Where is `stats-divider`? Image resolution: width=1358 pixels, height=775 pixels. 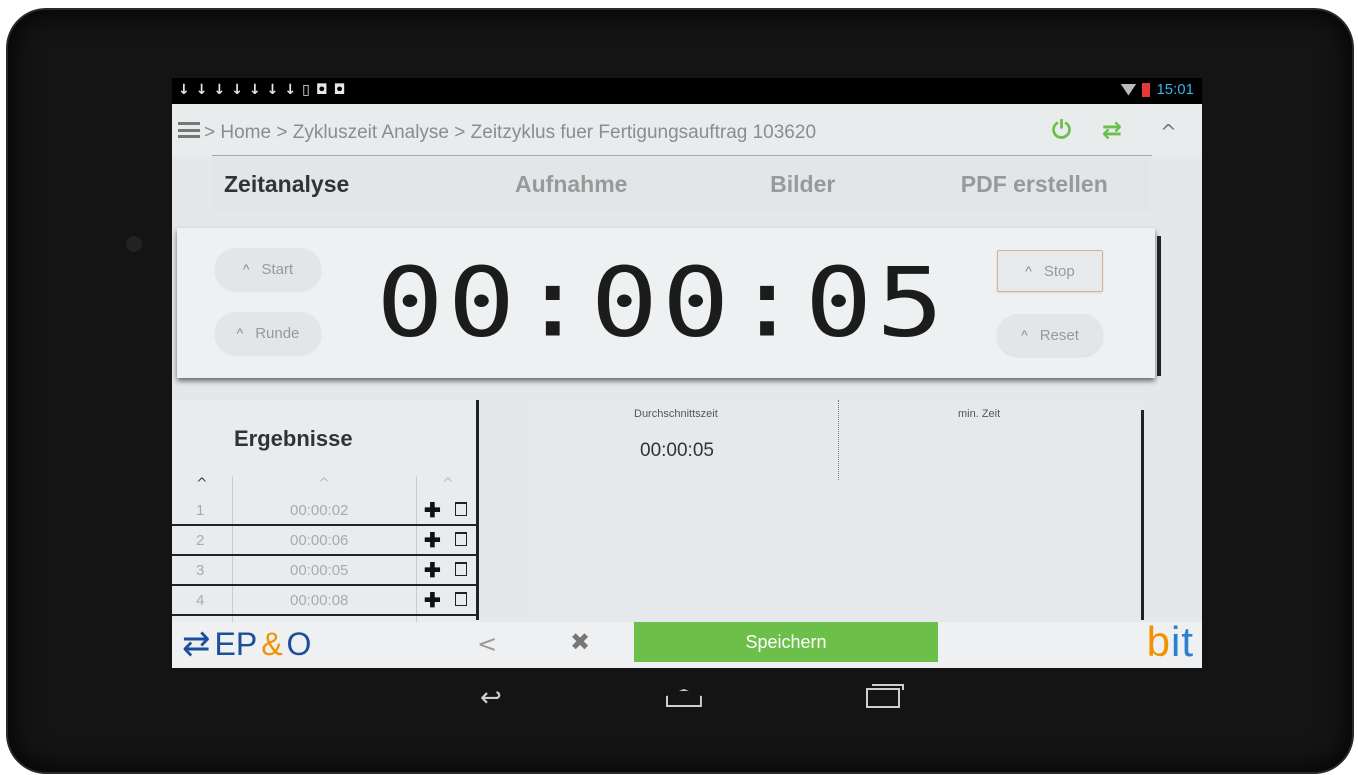 stats-divider is located at coordinates (838, 440).